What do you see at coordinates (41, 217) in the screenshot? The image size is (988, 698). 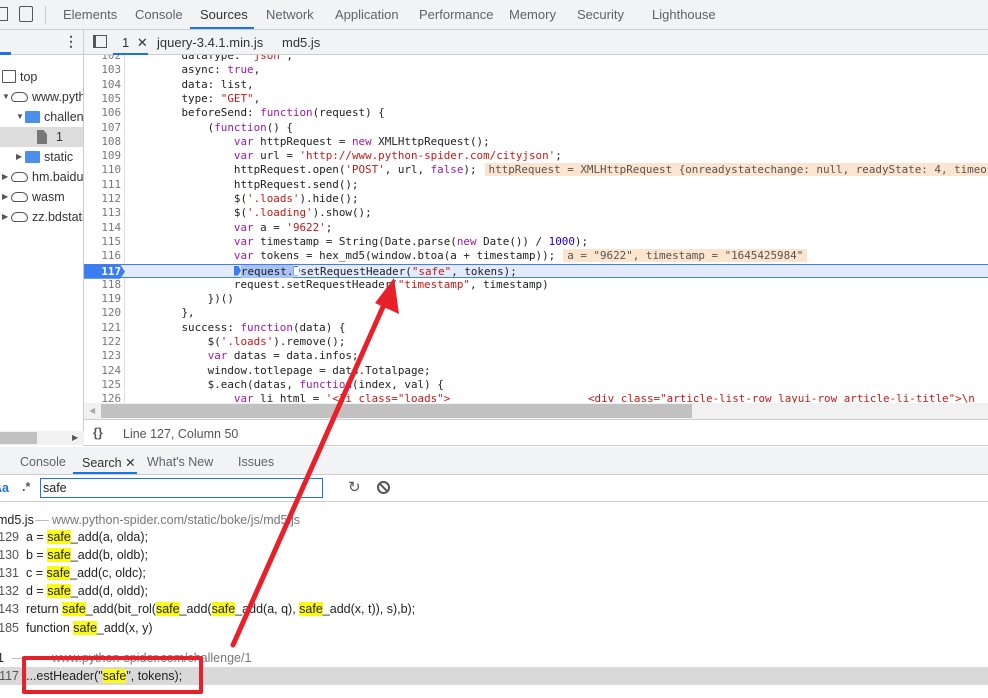 I see `tree-item: ▶ zz.bdstatic.com` at bounding box center [41, 217].